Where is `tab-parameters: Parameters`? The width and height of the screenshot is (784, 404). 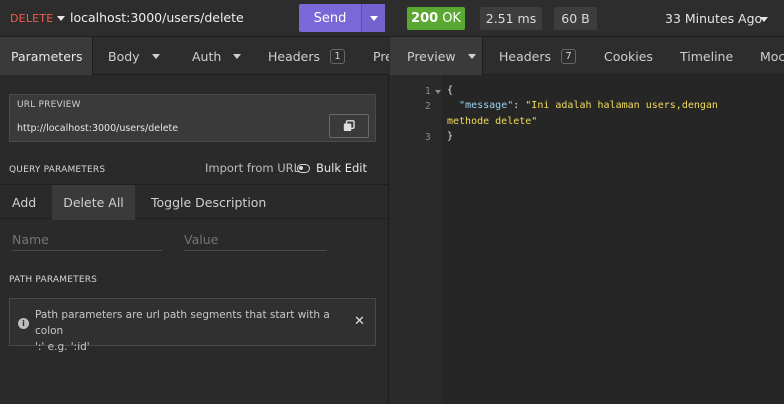 tab-parameters: Parameters is located at coordinates (46, 56).